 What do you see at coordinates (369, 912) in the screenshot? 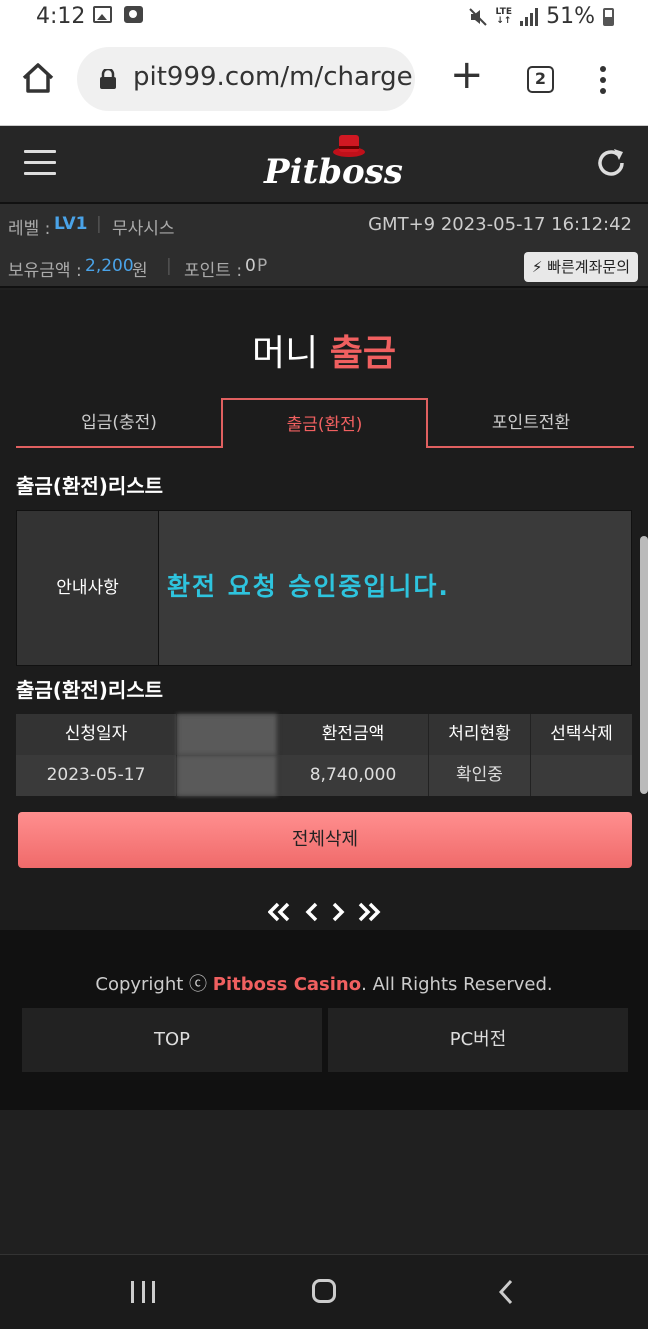
I see `last-page-icon` at bounding box center [369, 912].